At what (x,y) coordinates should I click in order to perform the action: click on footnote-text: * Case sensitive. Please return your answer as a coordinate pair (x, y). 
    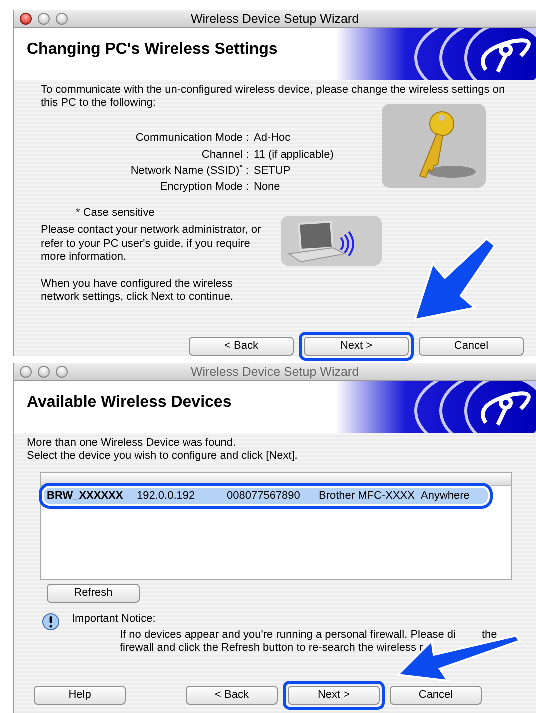
    Looking at the image, I should click on (116, 213).